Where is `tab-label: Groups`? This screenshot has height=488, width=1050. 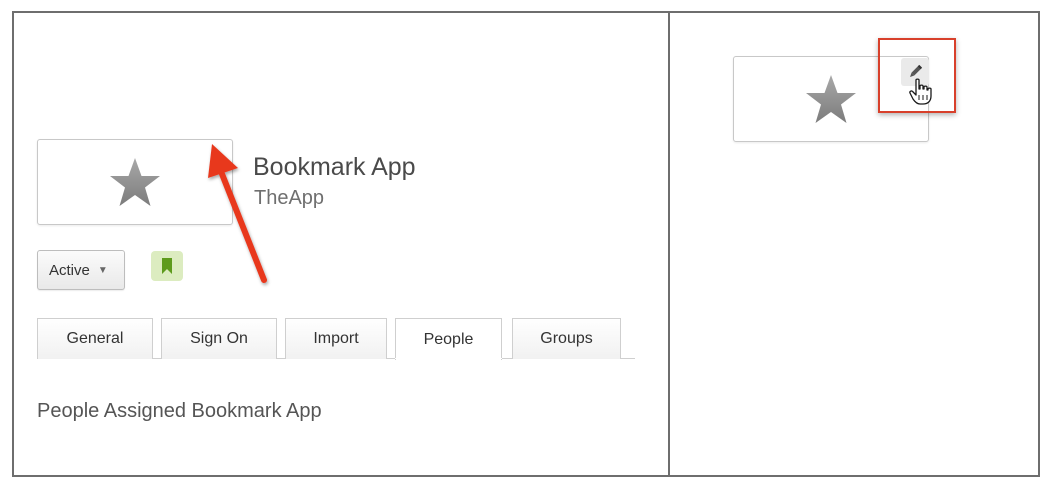 tab-label: Groups is located at coordinates (566, 338).